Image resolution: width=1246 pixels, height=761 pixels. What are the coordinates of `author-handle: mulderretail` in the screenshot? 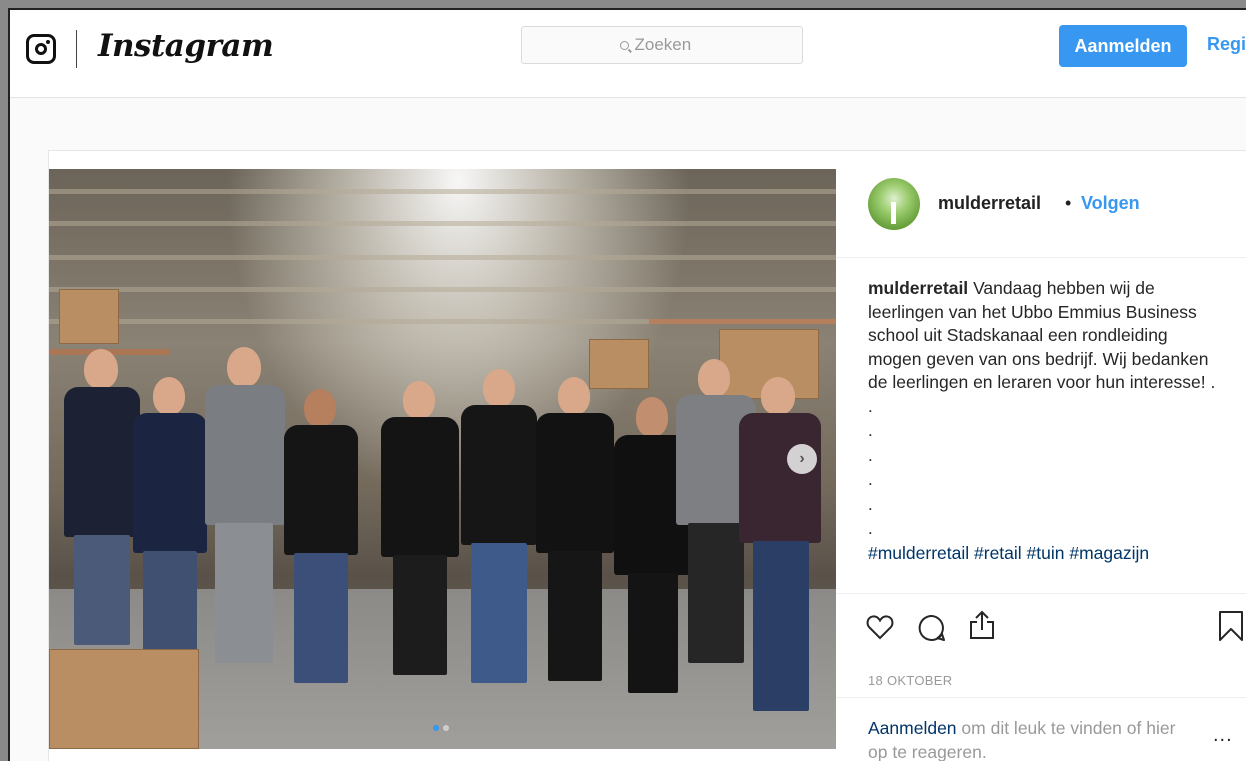 It's located at (989, 203).